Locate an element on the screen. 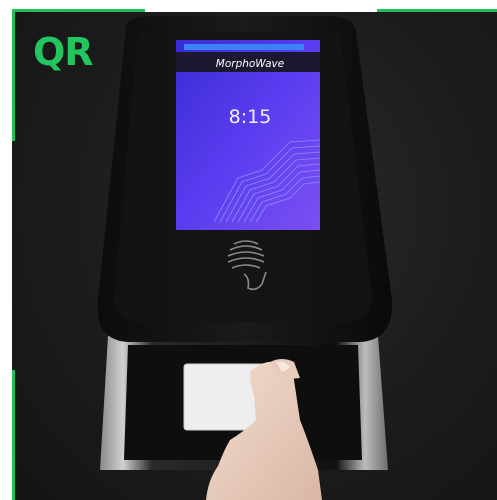 The image size is (497, 500). qr-corner-label: QR is located at coordinates (63, 52).